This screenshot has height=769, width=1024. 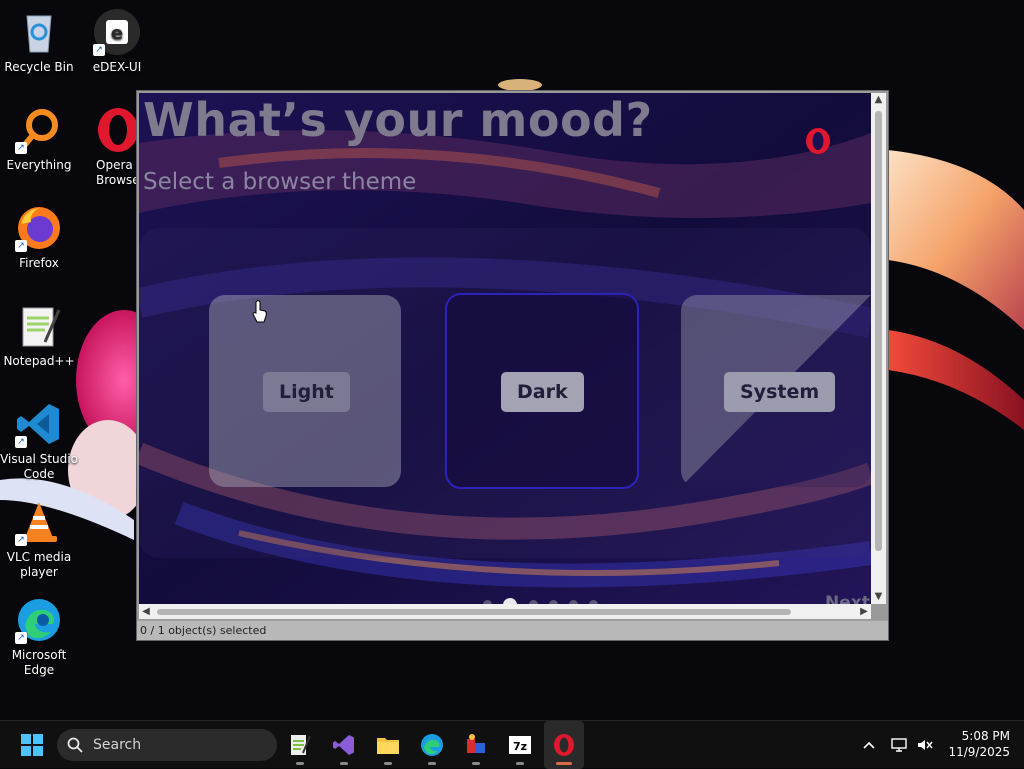 I want to click on scroll-left-icon: ◀, so click(x=146, y=611).